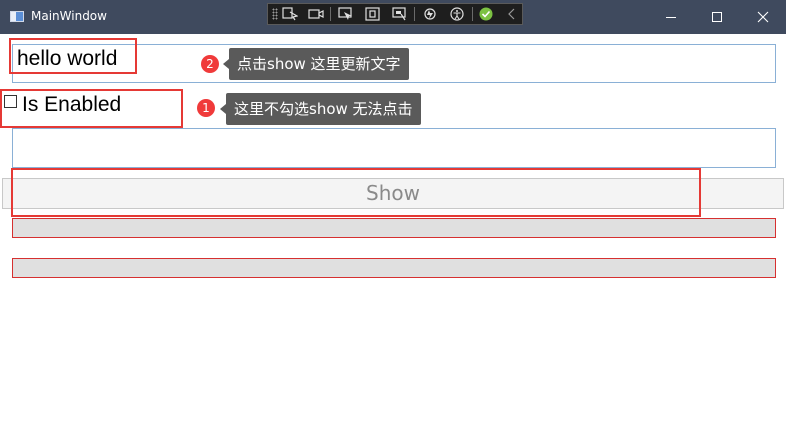 This screenshot has width=786, height=446. I want to click on record-icon, so click(316, 14).